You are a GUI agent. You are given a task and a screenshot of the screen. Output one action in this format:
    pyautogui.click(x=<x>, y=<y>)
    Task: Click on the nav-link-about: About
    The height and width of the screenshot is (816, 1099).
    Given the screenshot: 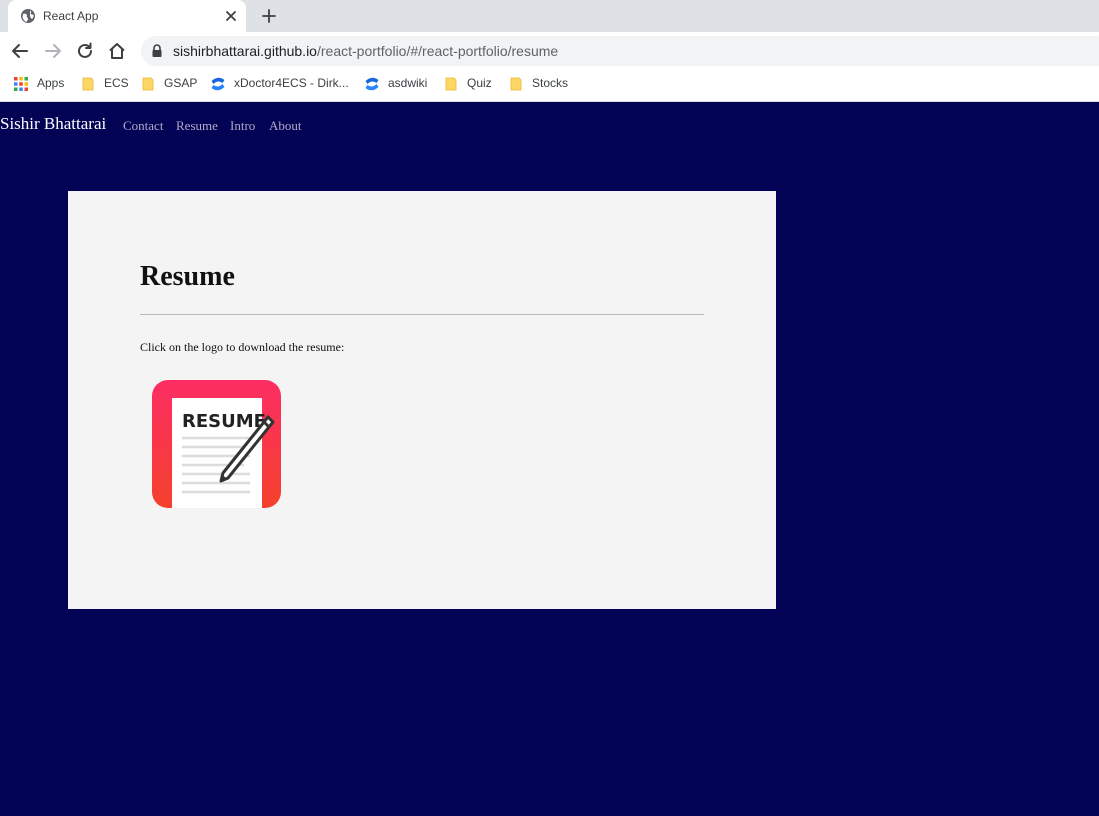 What is the action you would take?
    pyautogui.click(x=285, y=126)
    